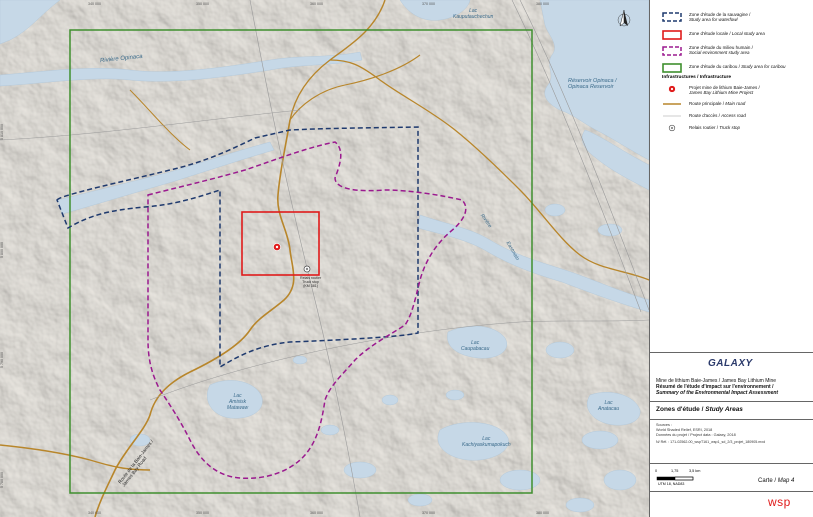 This screenshot has width=813, height=517. I want to click on projection: UTM 18, NAD83, so click(671, 484).